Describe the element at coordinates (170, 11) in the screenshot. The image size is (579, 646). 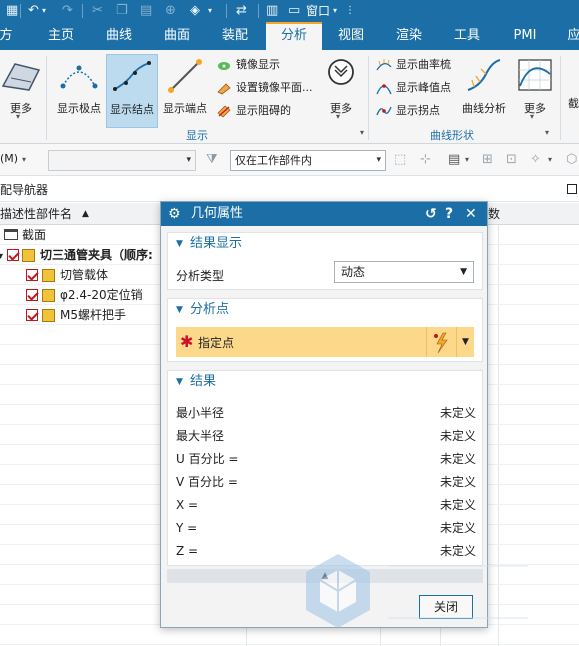
I see `insert-icon: ⊕` at that location.